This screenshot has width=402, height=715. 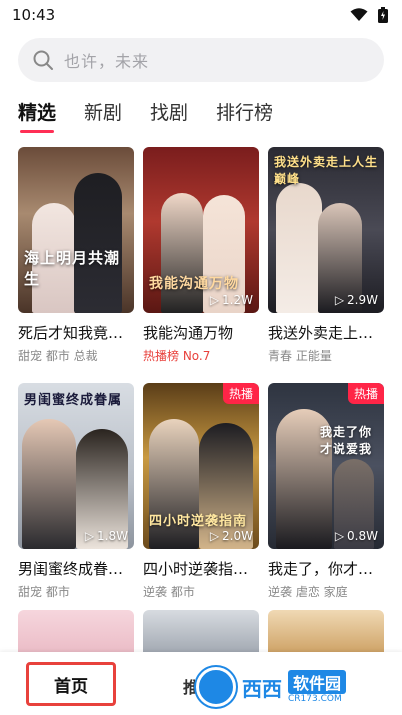 I want to click on search-bar: 也许，未来, so click(x=201, y=60).